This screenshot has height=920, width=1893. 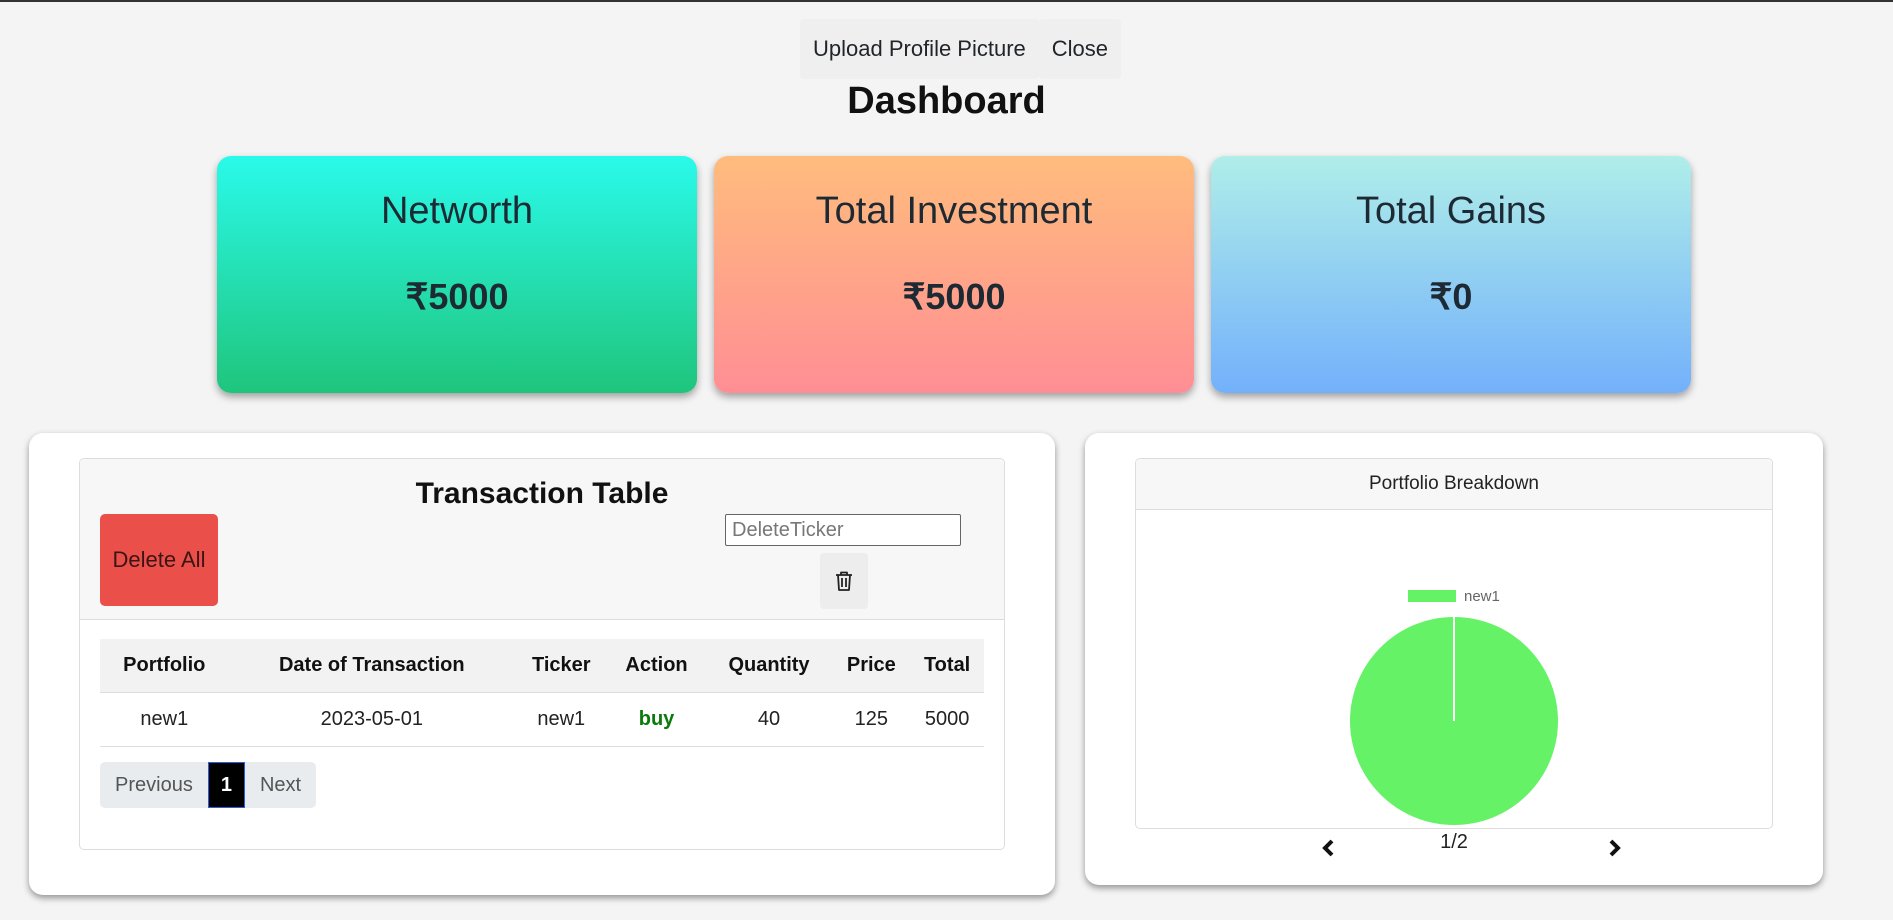 What do you see at coordinates (164, 666) in the screenshot?
I see `column-header: Portfolio` at bounding box center [164, 666].